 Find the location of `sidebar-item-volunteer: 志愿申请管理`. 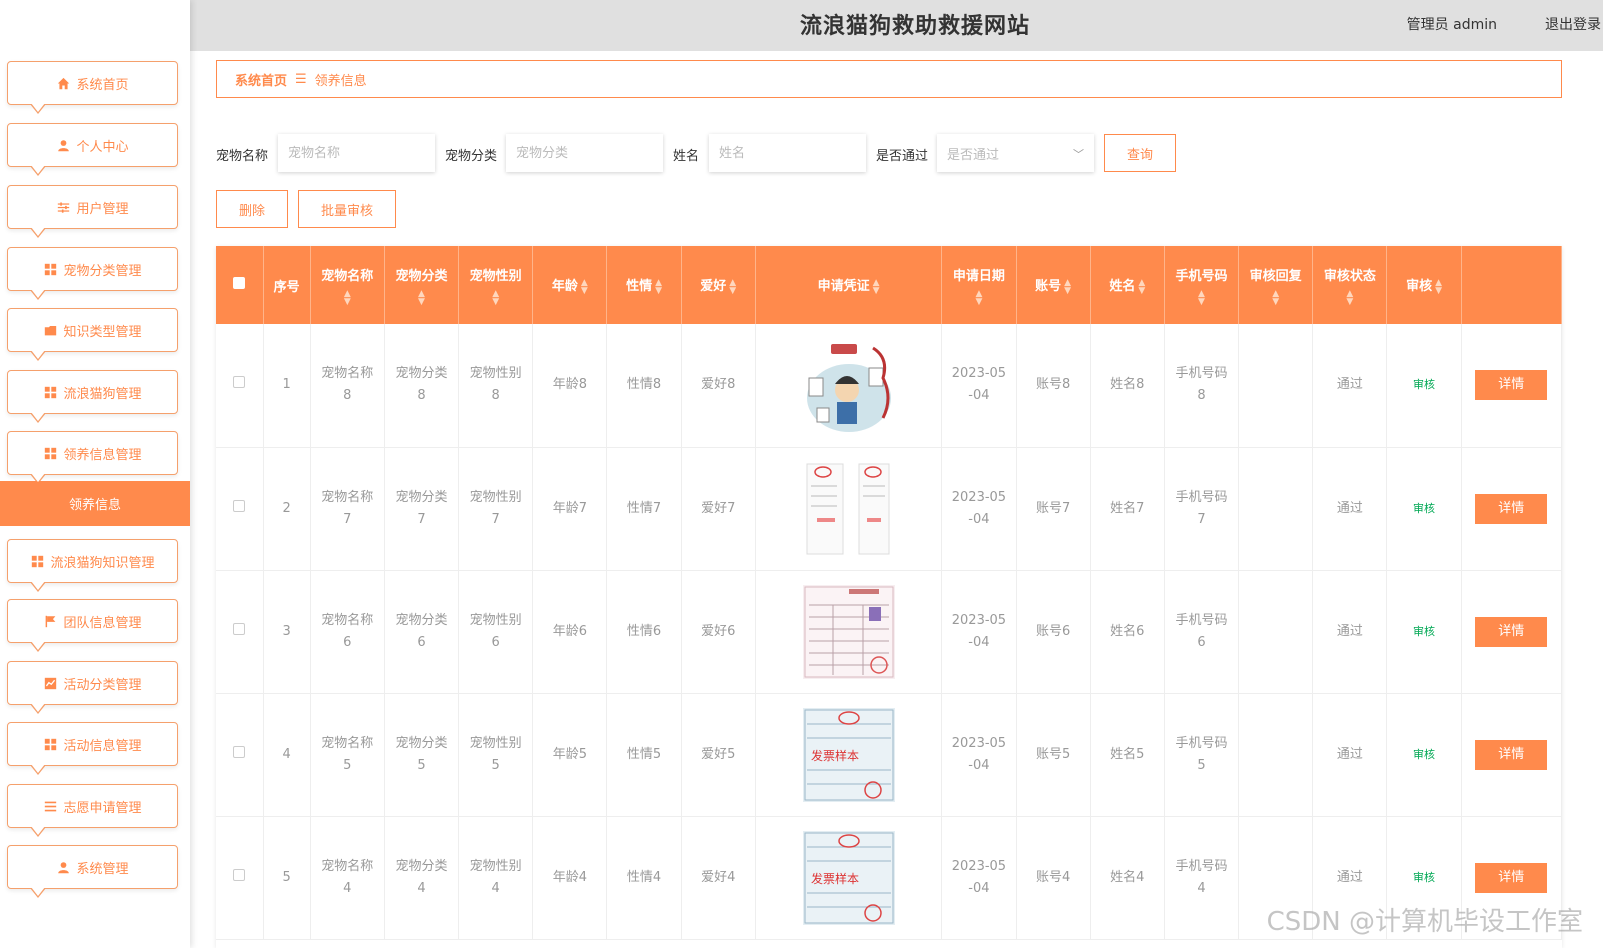

sidebar-item-volunteer: 志愿申请管理 is located at coordinates (92, 810).